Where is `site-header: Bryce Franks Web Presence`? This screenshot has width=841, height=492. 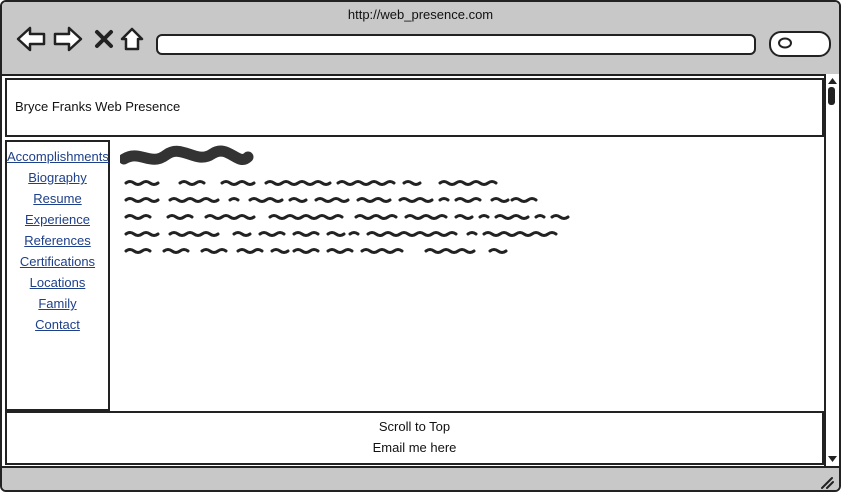
site-header: Bryce Franks Web Presence is located at coordinates (414, 107).